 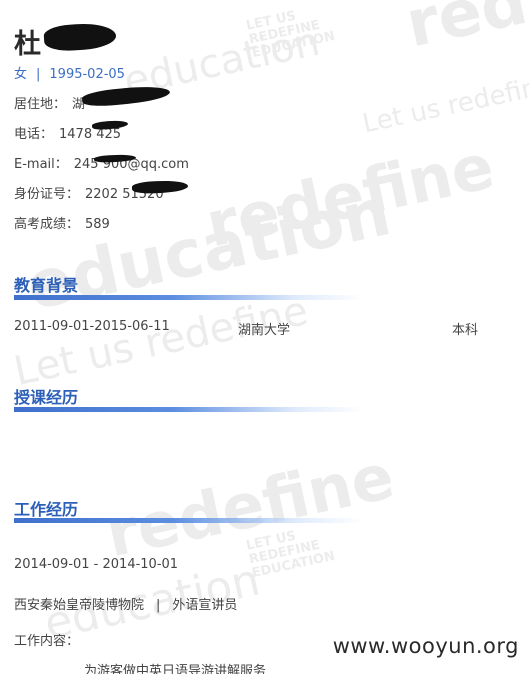 What do you see at coordinates (92, 326) in the screenshot?
I see `education-period: 2011-09-01-2015-06-11` at bounding box center [92, 326].